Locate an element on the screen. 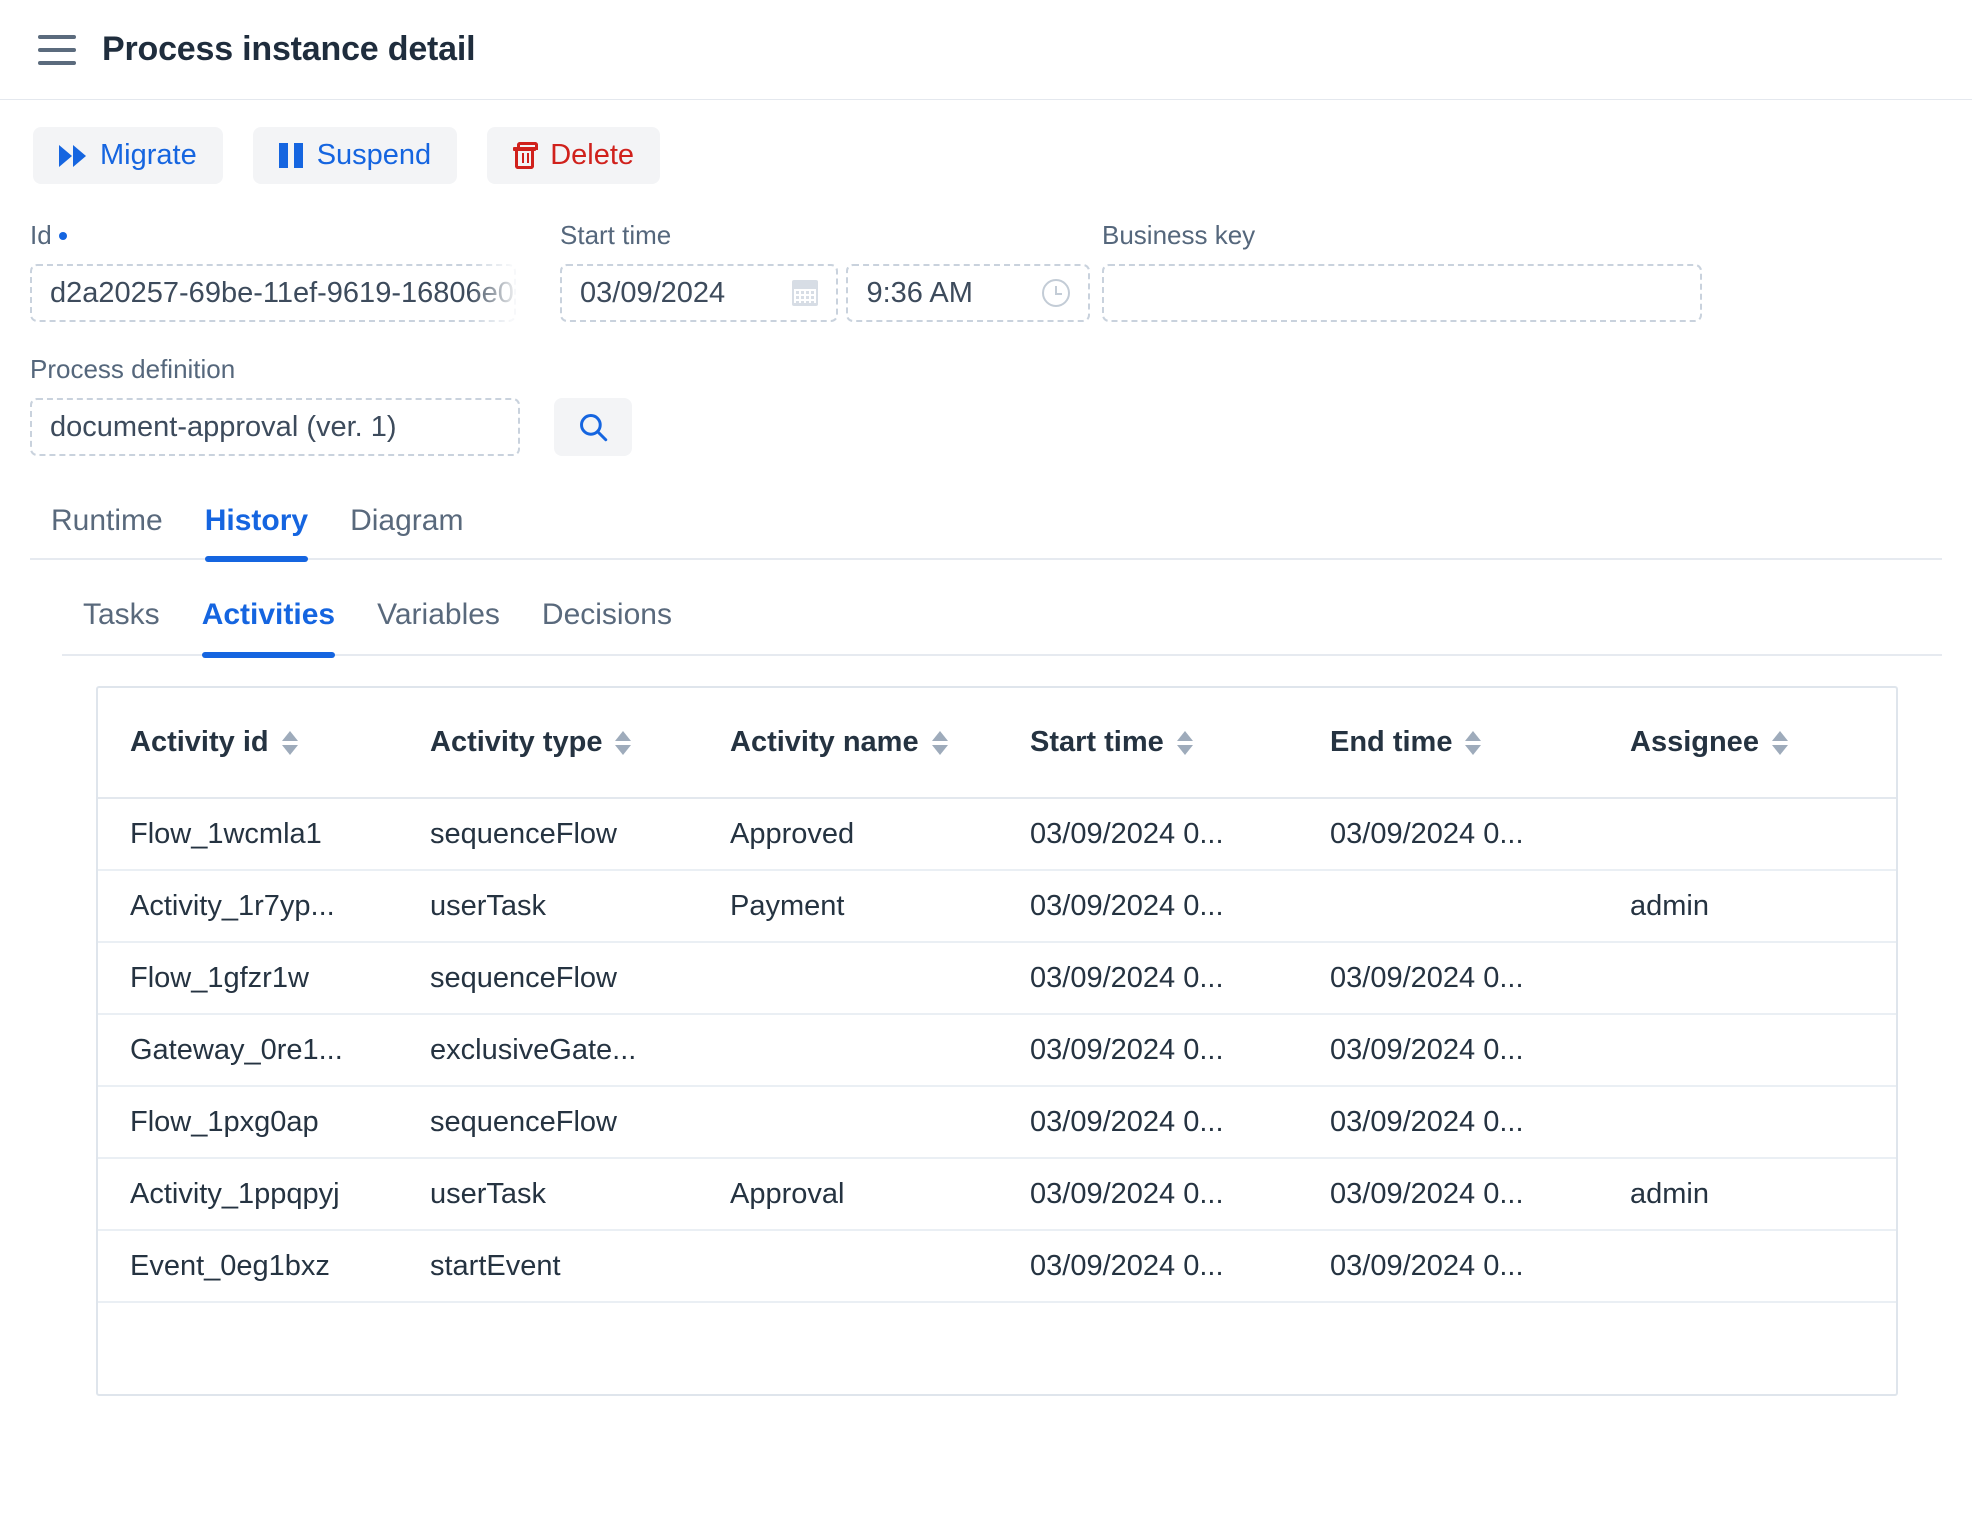  history-subtabs: Tasks Activities Variables Decisions is located at coordinates (1002, 628).